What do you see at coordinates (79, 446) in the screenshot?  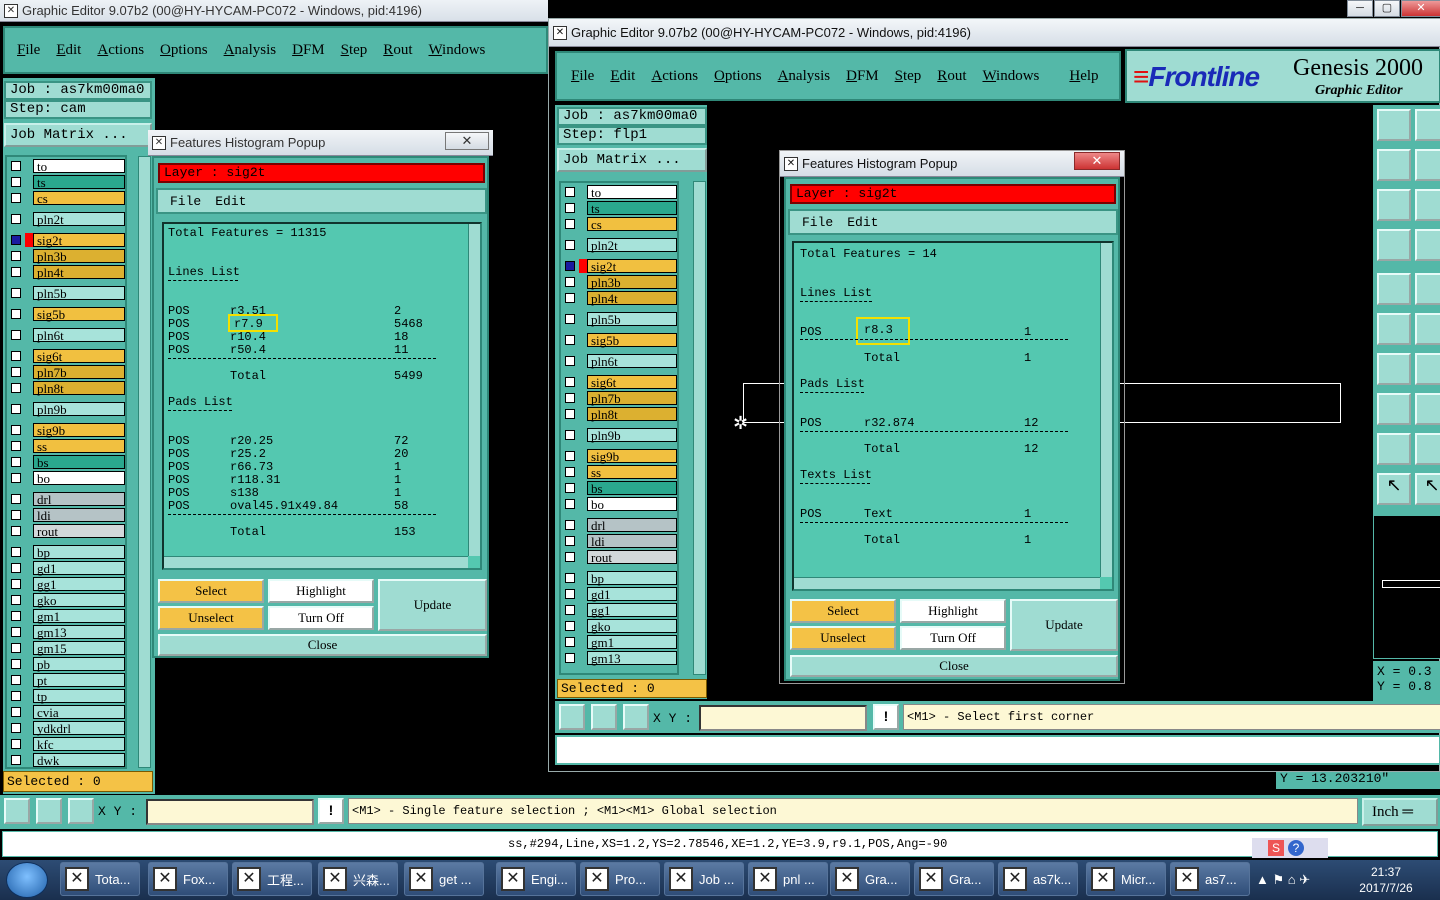 I see `layer-name: ss` at bounding box center [79, 446].